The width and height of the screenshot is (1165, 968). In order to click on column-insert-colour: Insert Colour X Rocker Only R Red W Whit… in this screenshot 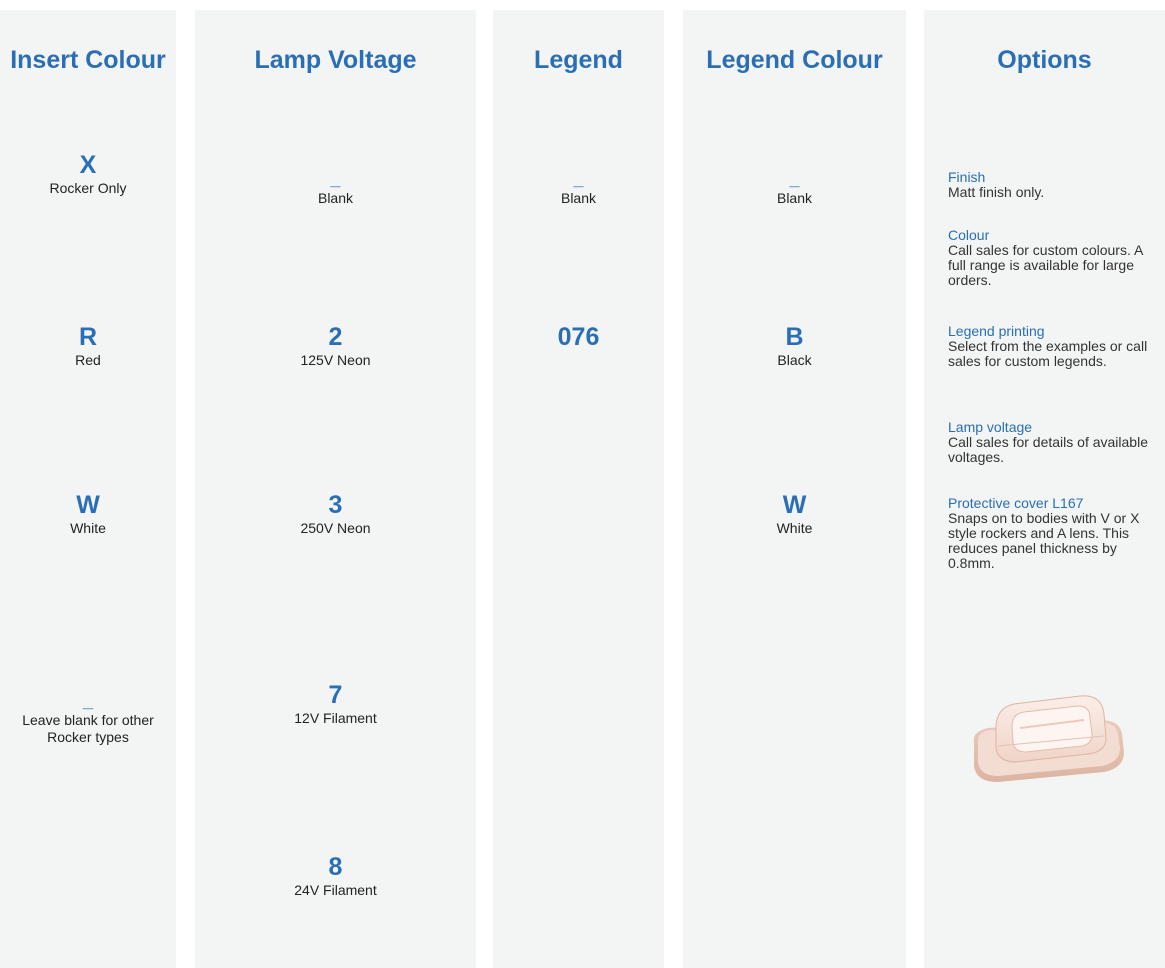, I will do `click(88, 489)`.